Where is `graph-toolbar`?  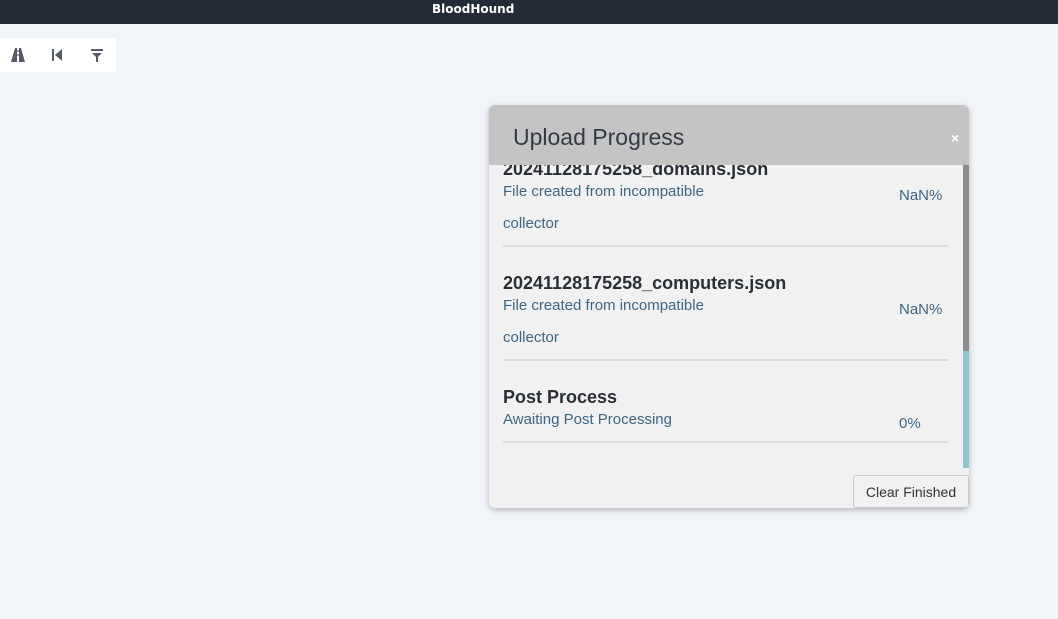
graph-toolbar is located at coordinates (58, 55).